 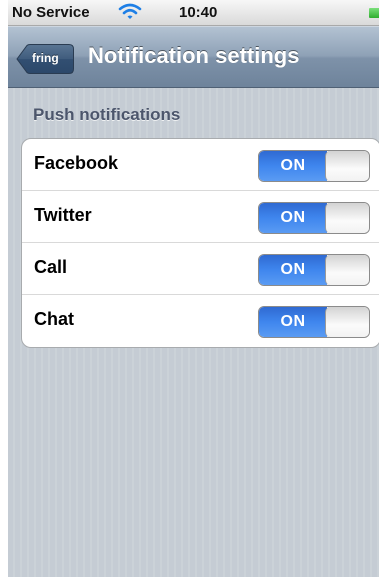 I want to click on setting-label: Chat, so click(x=54, y=319).